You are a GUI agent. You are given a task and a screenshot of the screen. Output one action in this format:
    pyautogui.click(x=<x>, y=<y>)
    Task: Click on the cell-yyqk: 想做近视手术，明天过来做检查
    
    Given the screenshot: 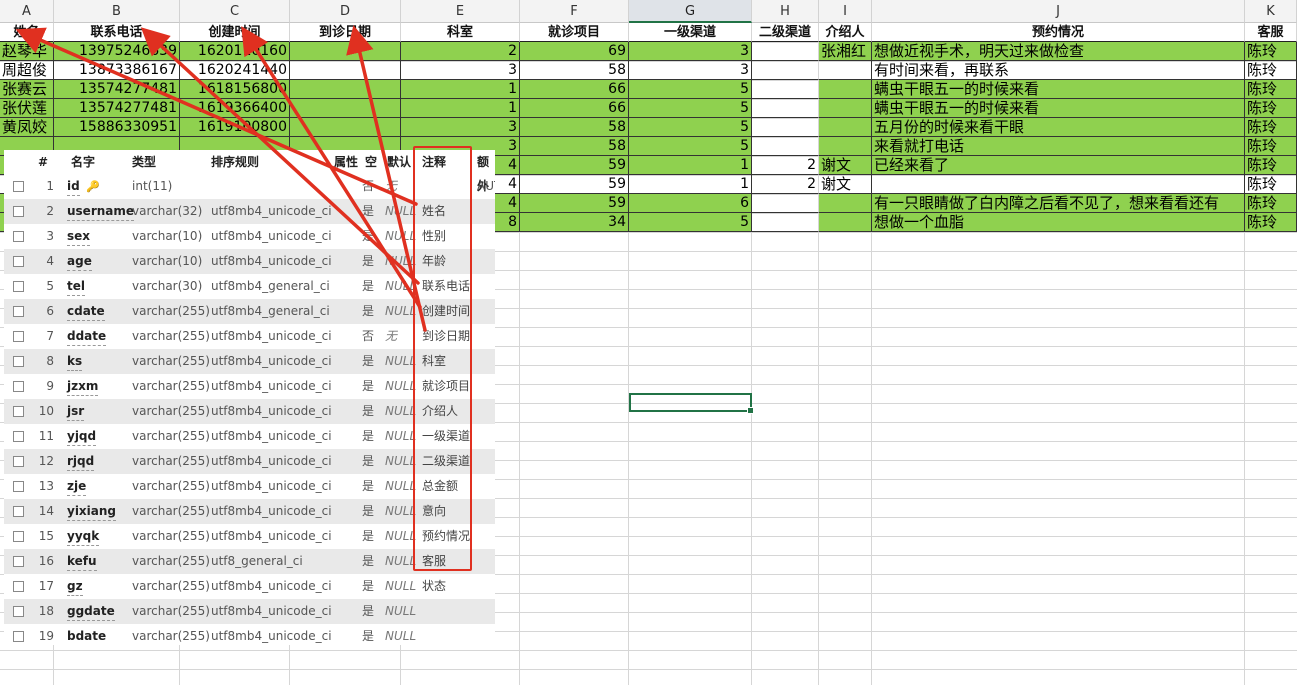 What is the action you would take?
    pyautogui.click(x=1058, y=51)
    